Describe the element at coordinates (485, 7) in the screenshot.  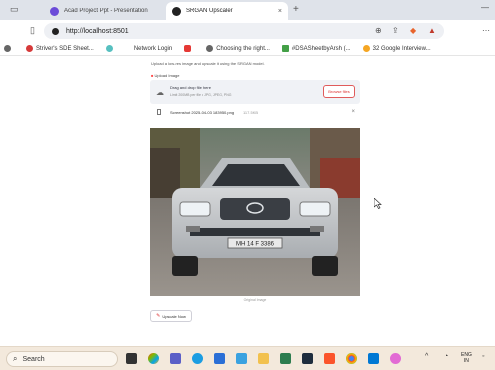
I see `minimize-icon: —` at that location.